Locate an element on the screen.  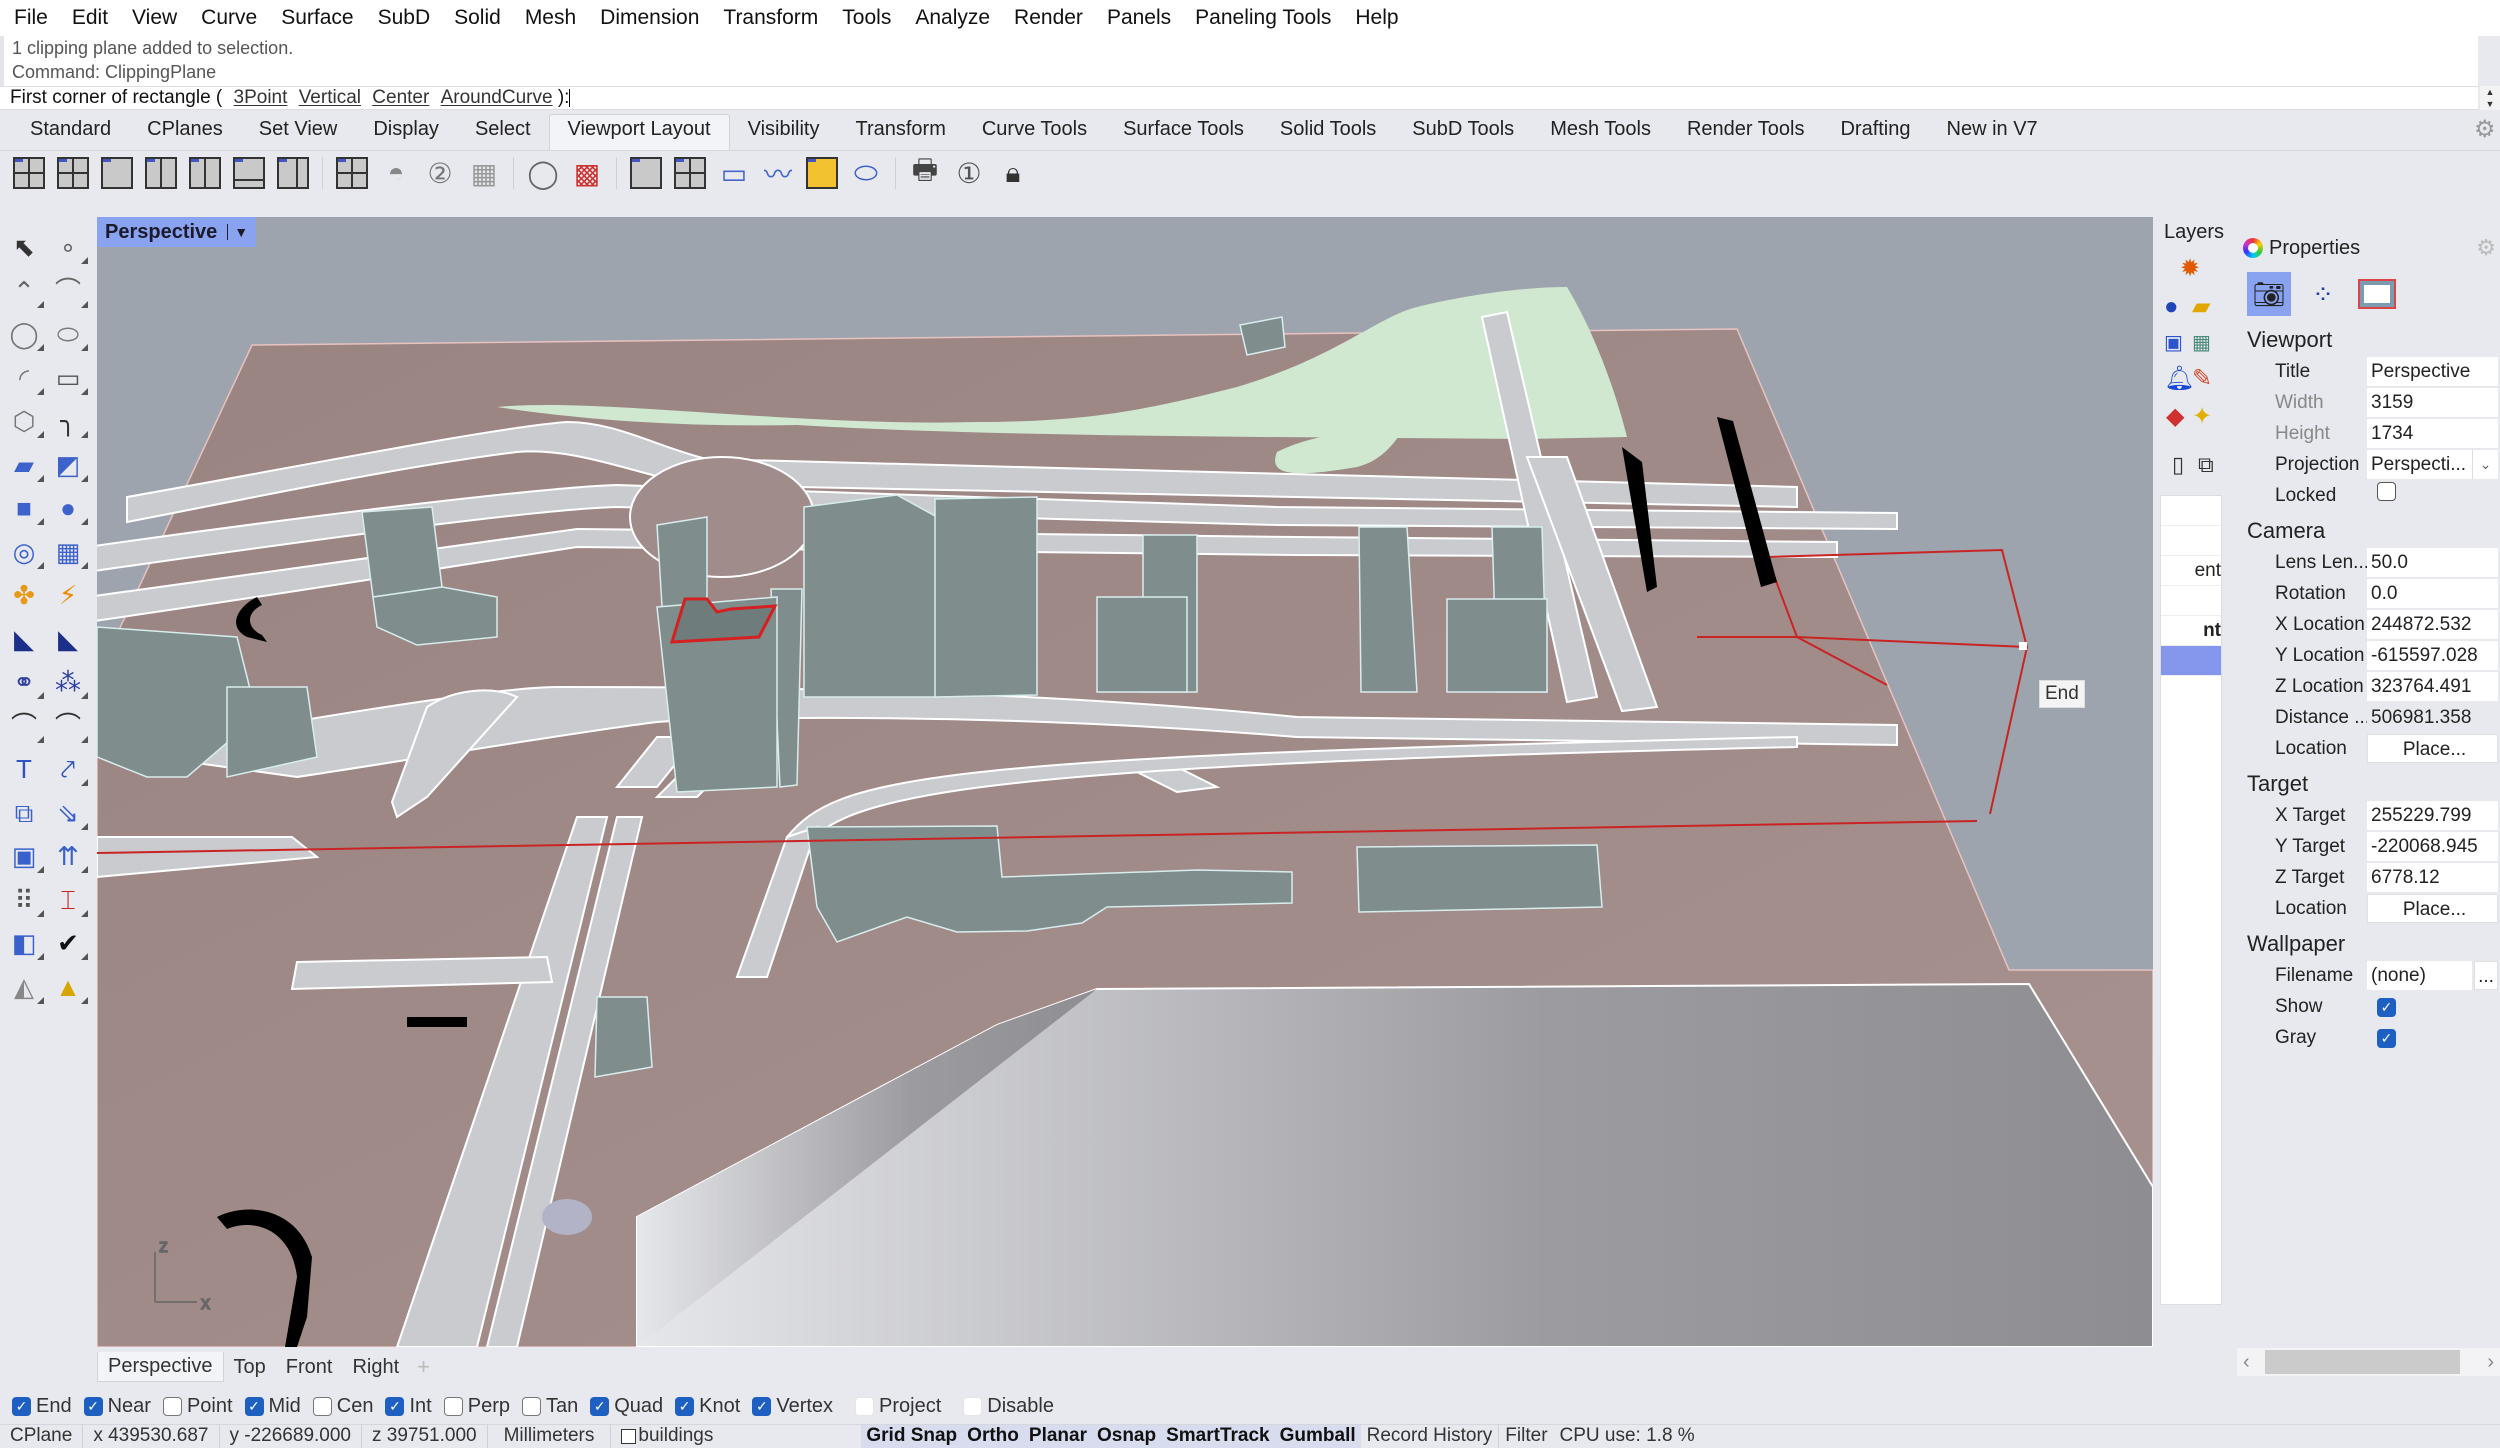
mid-checkbox: ✓ is located at coordinates (254, 1406).